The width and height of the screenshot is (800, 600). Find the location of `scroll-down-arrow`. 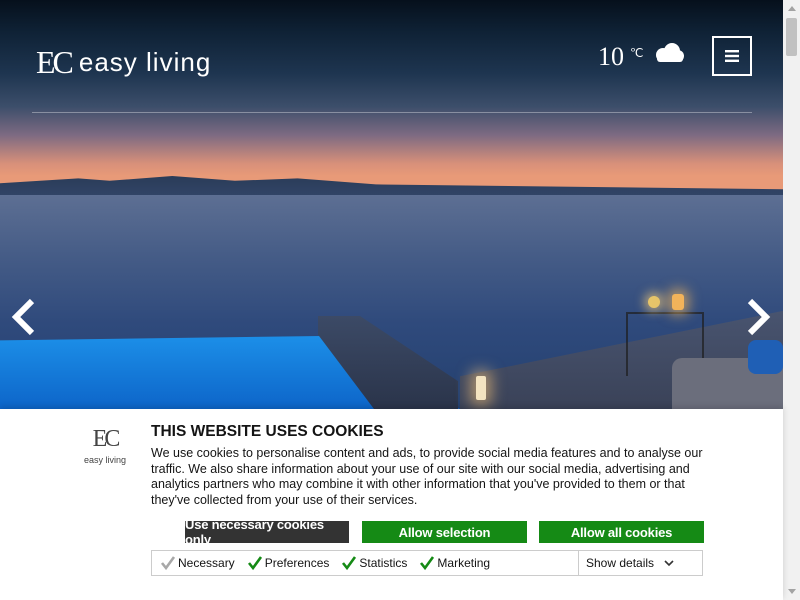

scroll-down-arrow is located at coordinates (791, 591).